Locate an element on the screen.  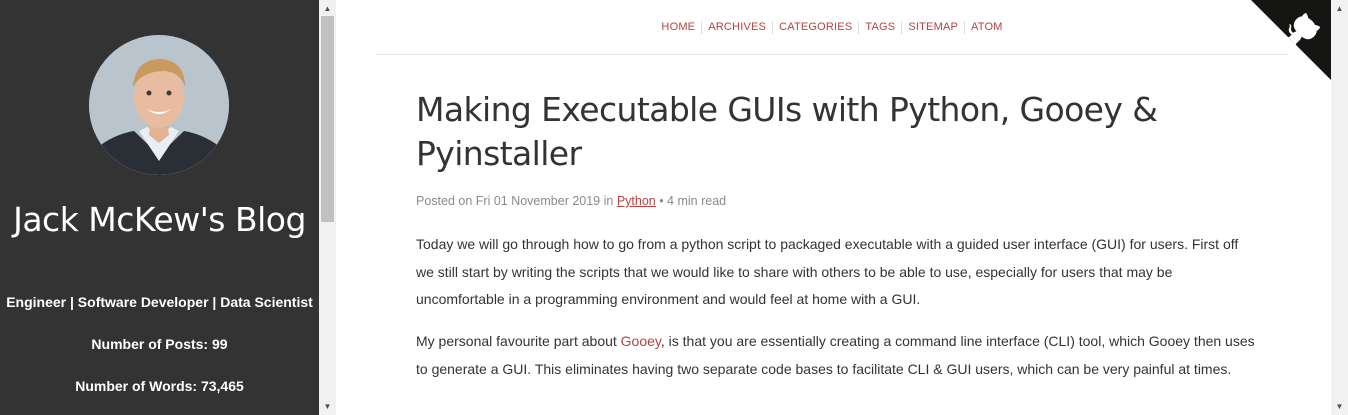
nav-categories: CATEGORIES is located at coordinates (815, 27).